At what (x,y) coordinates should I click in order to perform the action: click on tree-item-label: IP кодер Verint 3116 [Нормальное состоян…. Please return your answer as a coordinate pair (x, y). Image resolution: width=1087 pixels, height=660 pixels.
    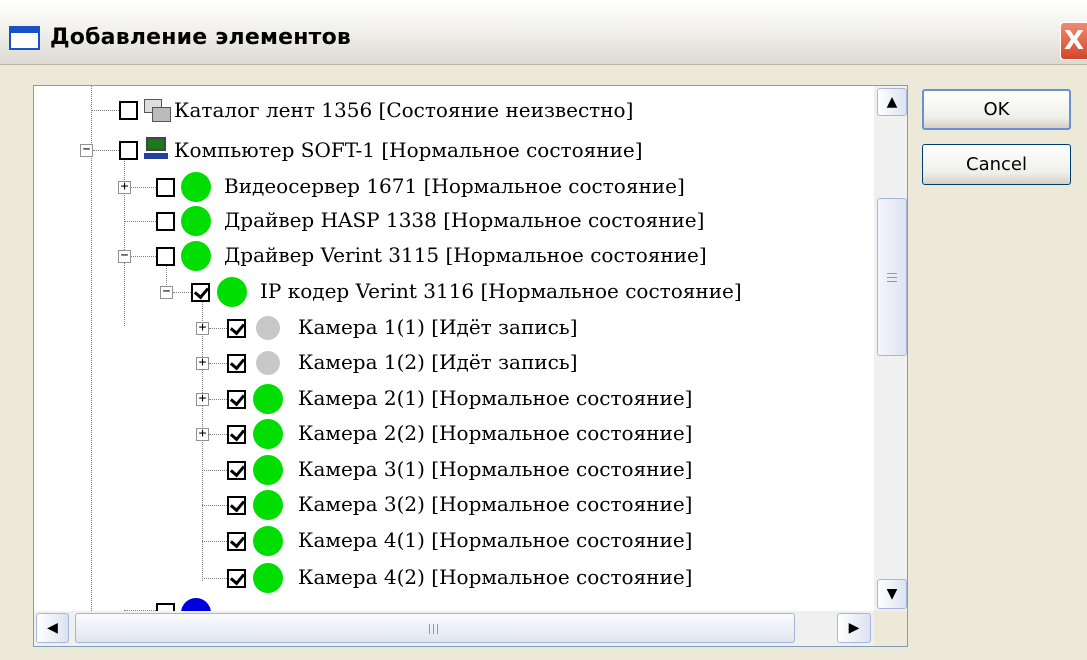
    Looking at the image, I should click on (501, 291).